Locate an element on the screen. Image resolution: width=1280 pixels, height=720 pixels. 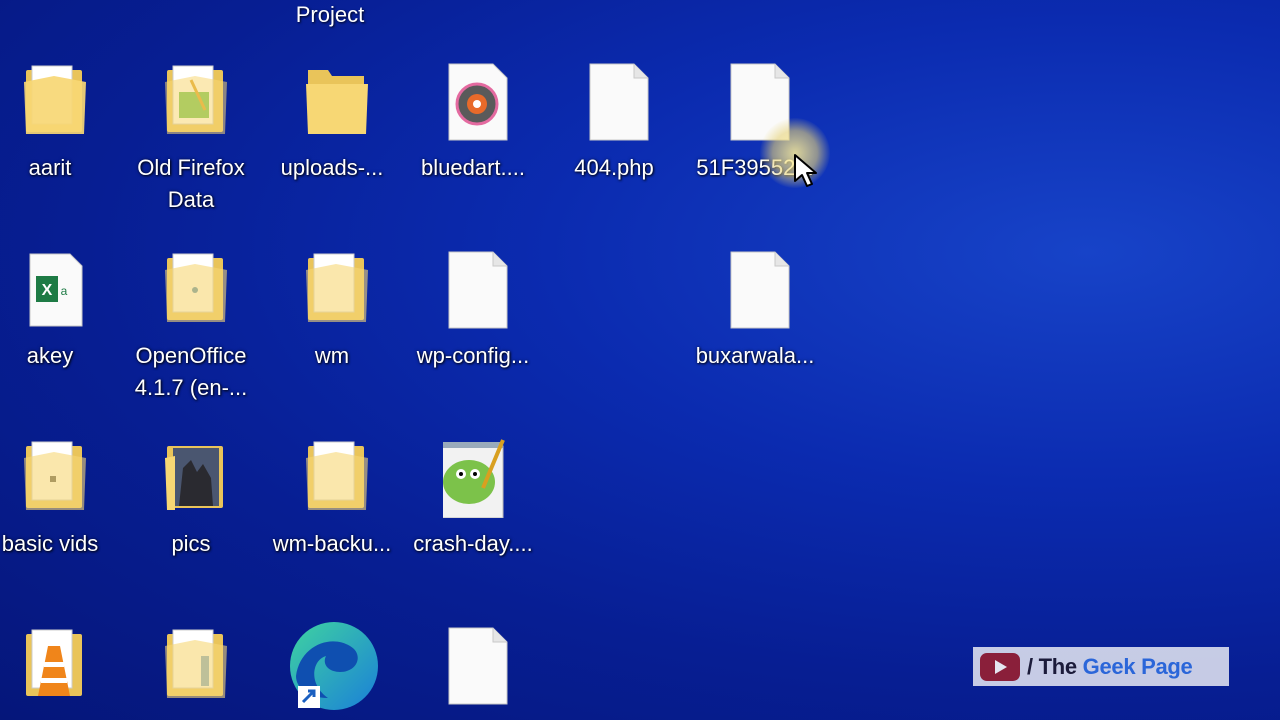
icon-label: 404.php is located at coordinates (614, 167).